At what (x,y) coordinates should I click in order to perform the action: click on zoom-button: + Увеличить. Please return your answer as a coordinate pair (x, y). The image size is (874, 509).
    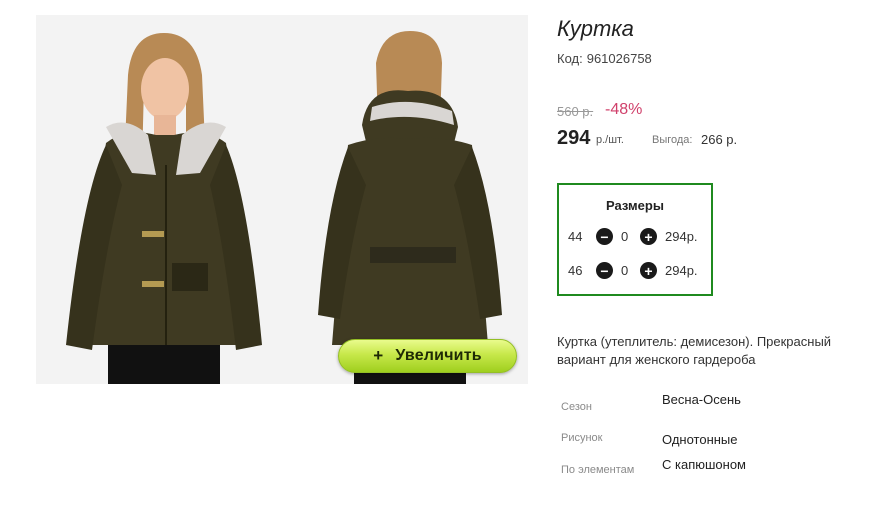
    Looking at the image, I should click on (427, 356).